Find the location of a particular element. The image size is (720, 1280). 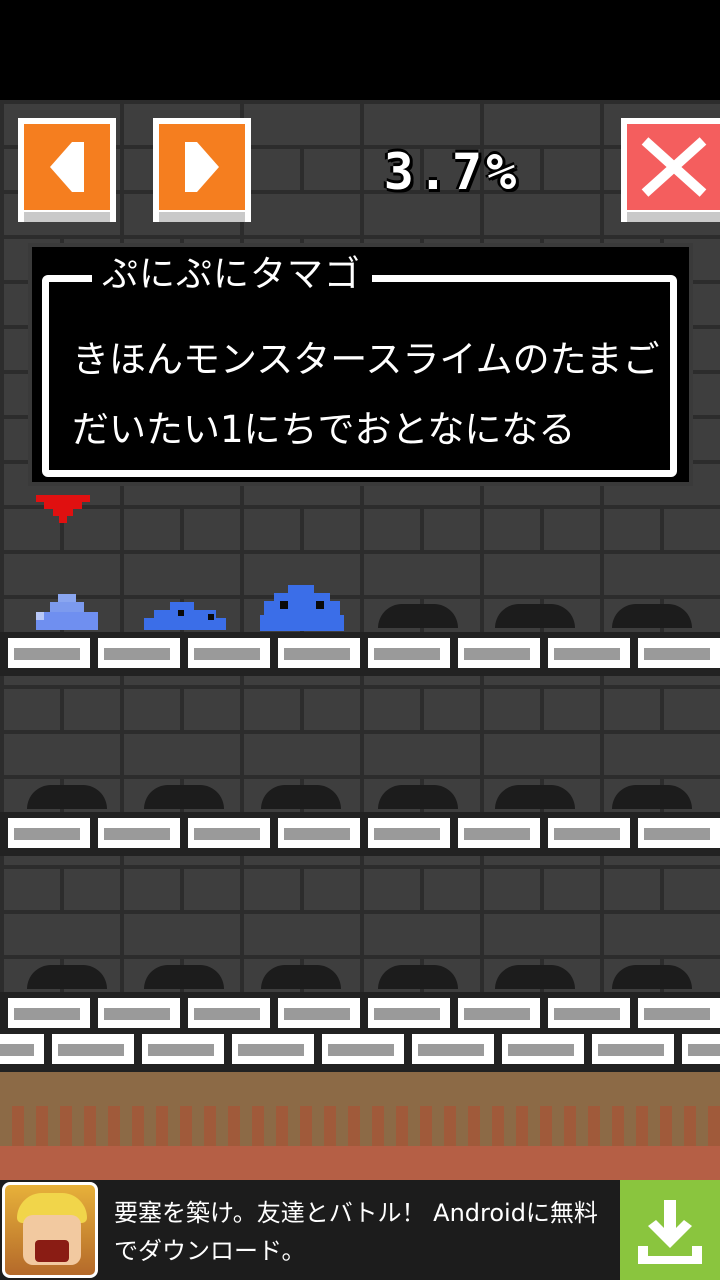

next-button is located at coordinates (202, 170).